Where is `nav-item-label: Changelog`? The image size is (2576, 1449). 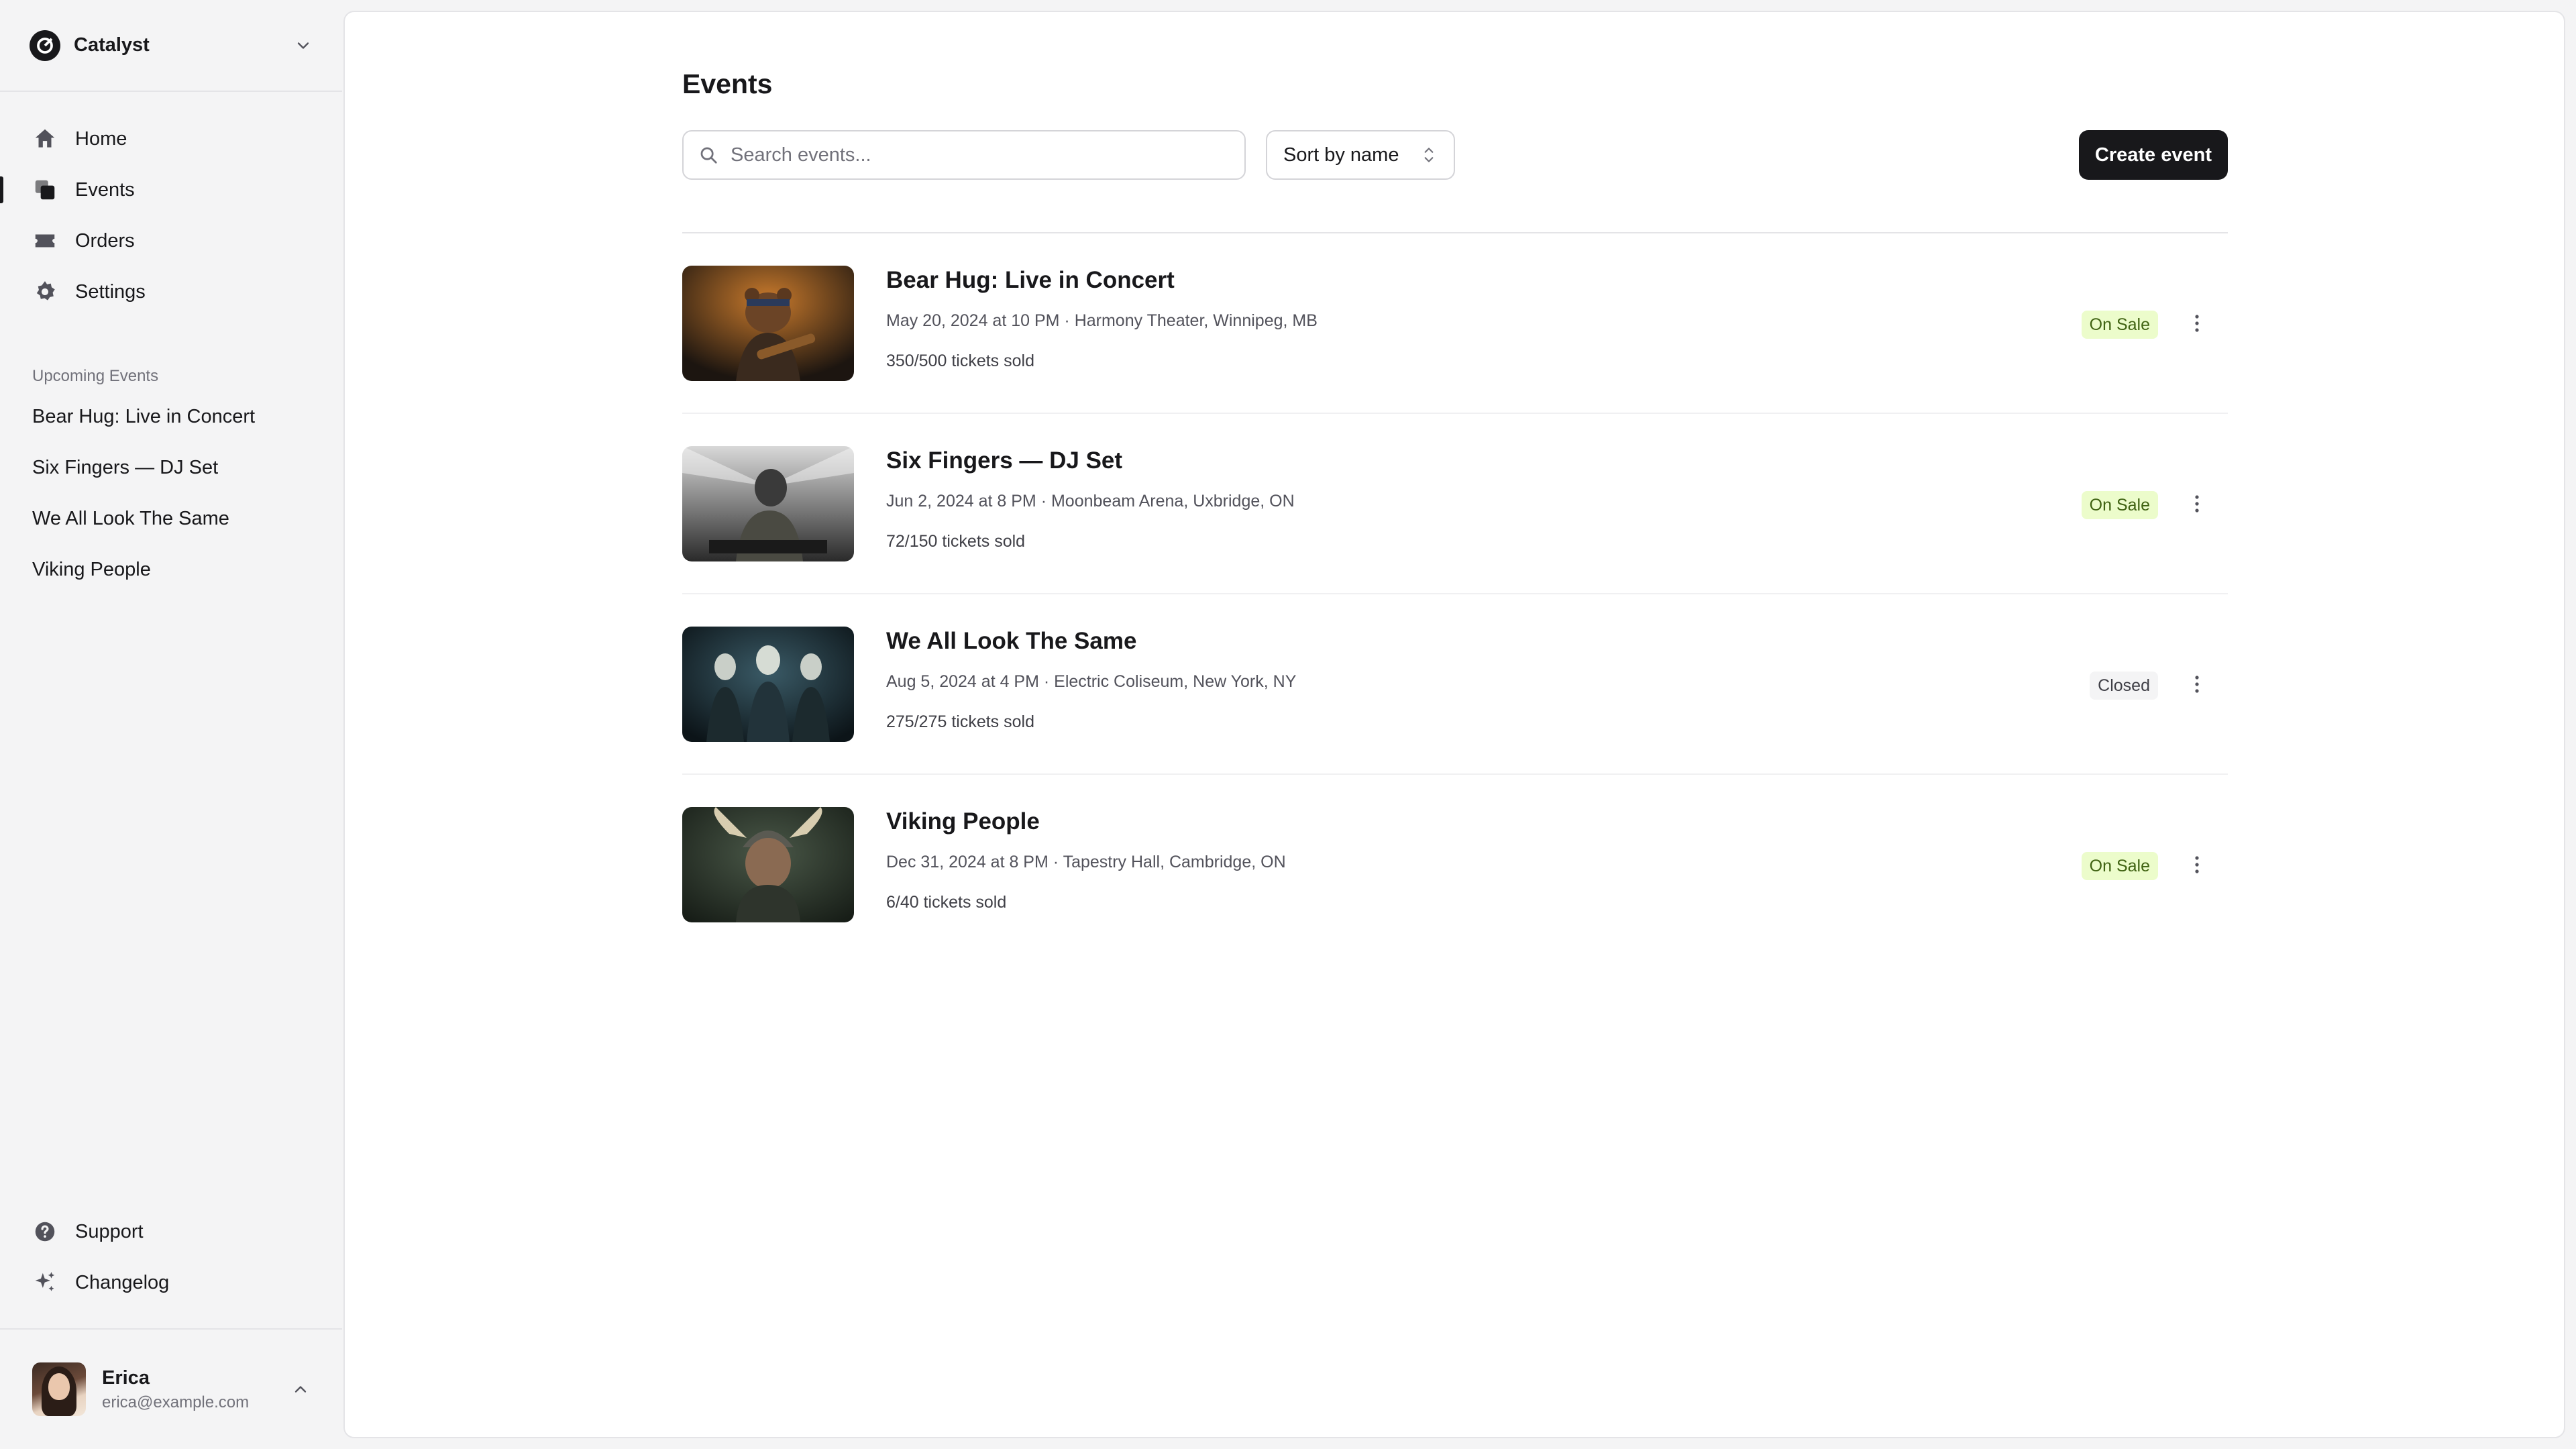 nav-item-label: Changelog is located at coordinates (122, 1282).